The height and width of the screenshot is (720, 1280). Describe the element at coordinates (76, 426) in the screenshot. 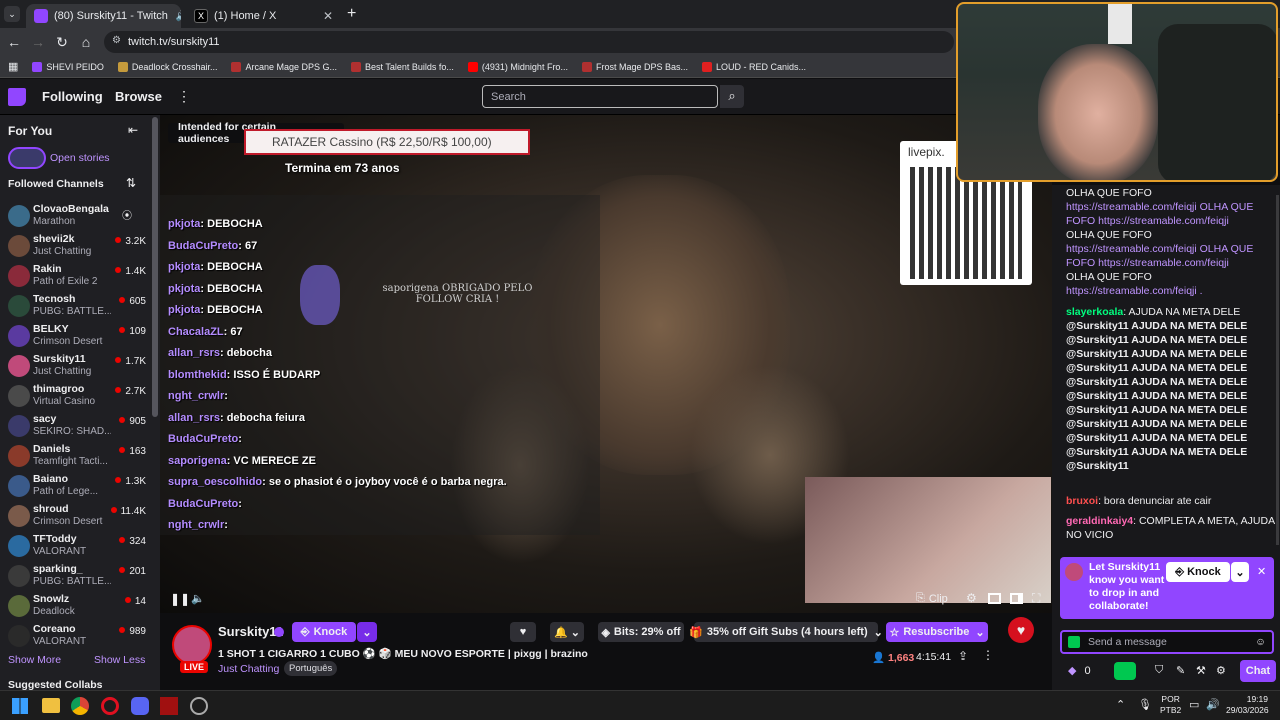

I see `sidebar-channel-item: sacy SEKIRO: SHAD... 905` at that location.